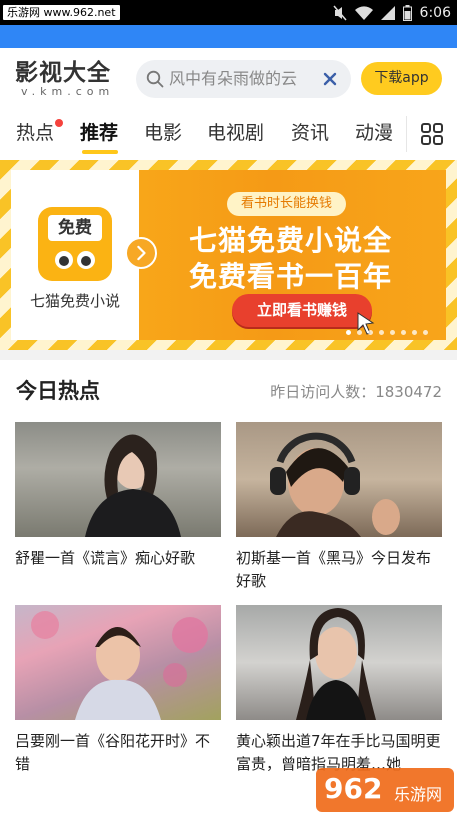 The height and width of the screenshot is (814, 457). Describe the element at coordinates (68, 91) in the screenshot. I see `logo-domain: v.km.com` at that location.